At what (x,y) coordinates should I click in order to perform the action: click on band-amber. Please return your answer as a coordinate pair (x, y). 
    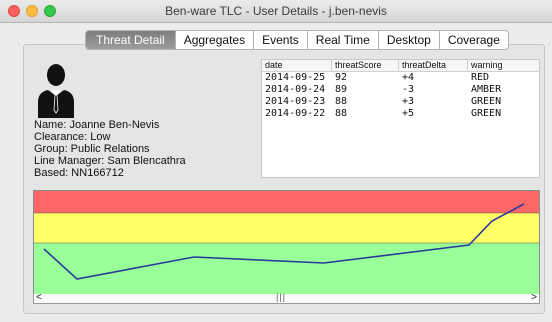
    Looking at the image, I should click on (286, 228).